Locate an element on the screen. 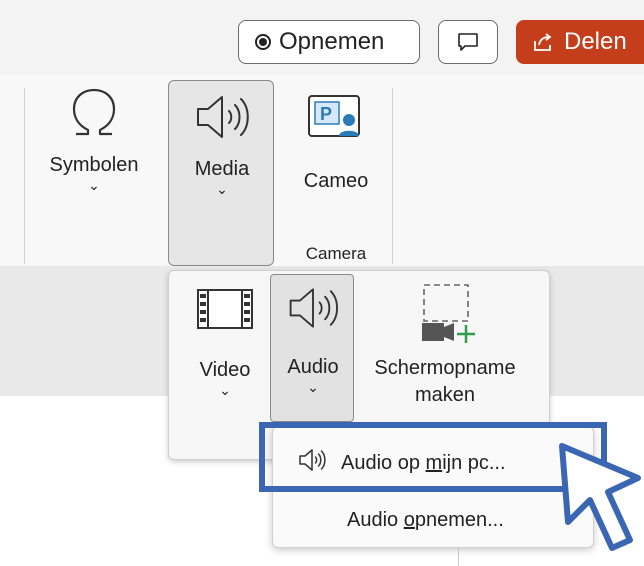 The image size is (644, 566). share-icon is located at coordinates (543, 42).